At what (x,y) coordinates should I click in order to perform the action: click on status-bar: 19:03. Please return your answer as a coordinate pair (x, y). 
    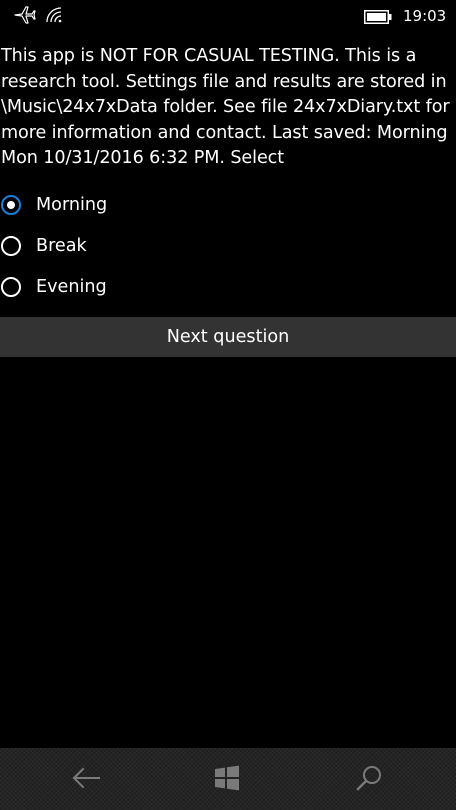
    Looking at the image, I should click on (228, 16).